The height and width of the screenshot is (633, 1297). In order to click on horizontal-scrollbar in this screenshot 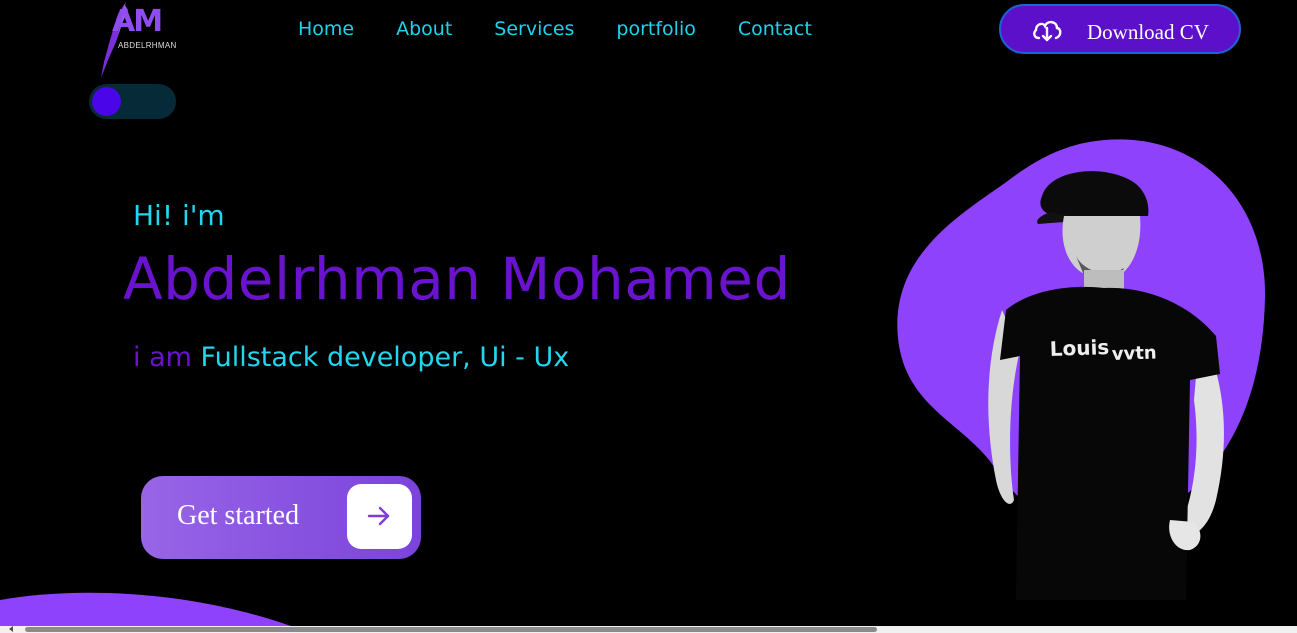, I will do `click(648, 629)`.